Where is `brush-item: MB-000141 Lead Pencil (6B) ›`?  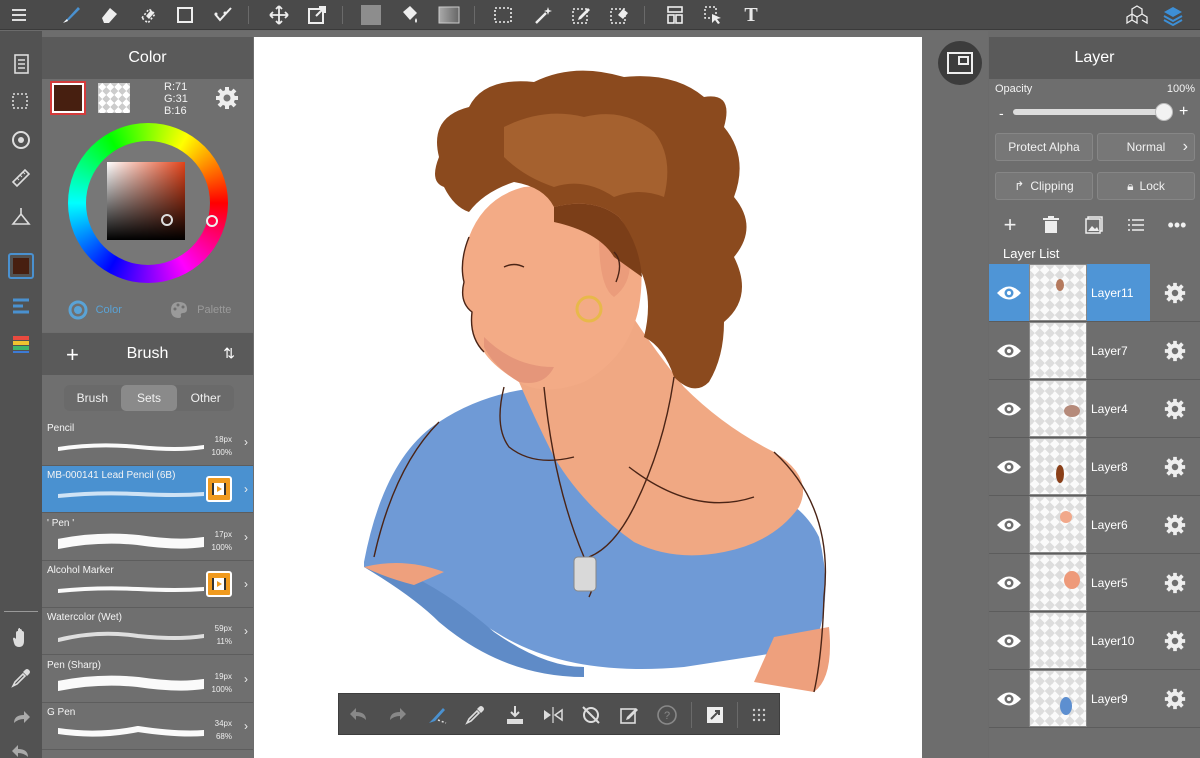 brush-item: MB-000141 Lead Pencil (6B) › is located at coordinates (147, 490).